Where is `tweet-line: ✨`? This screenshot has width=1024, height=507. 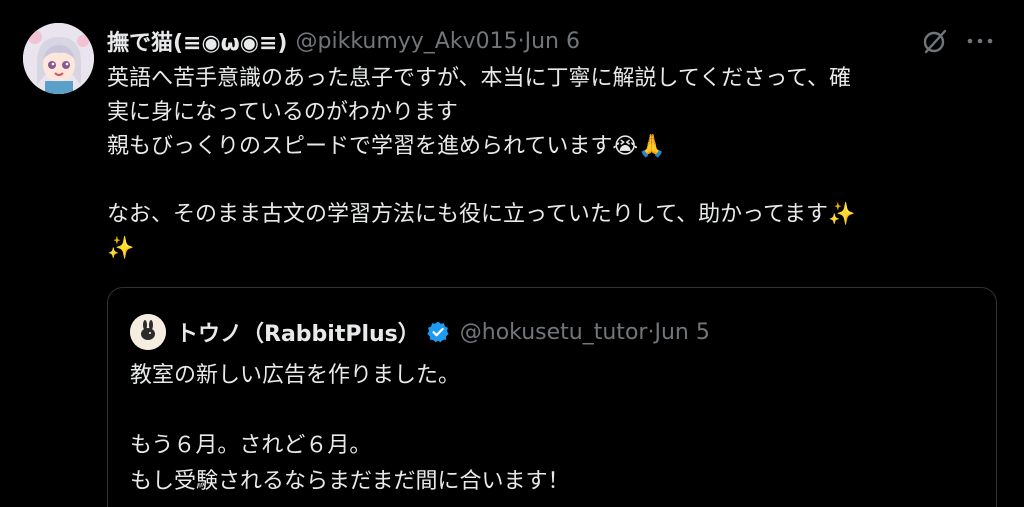
tweet-line: ✨ is located at coordinates (552, 249).